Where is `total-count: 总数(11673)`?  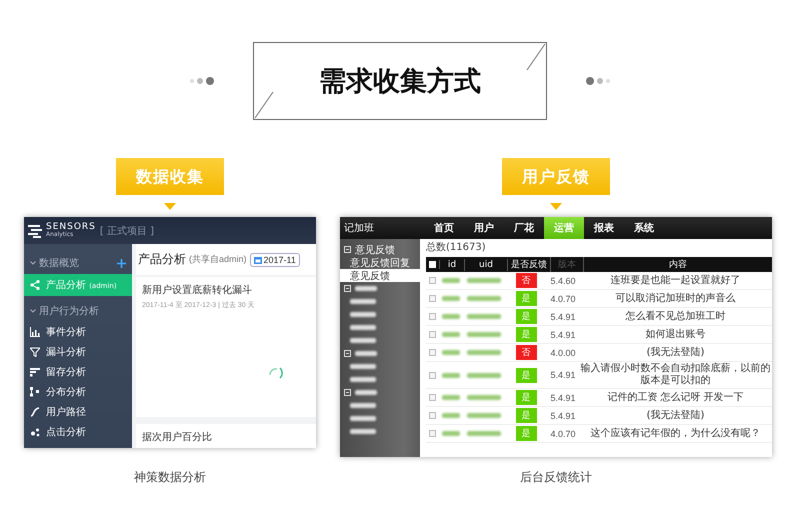
total-count: 总数(11673) is located at coordinates (456, 247).